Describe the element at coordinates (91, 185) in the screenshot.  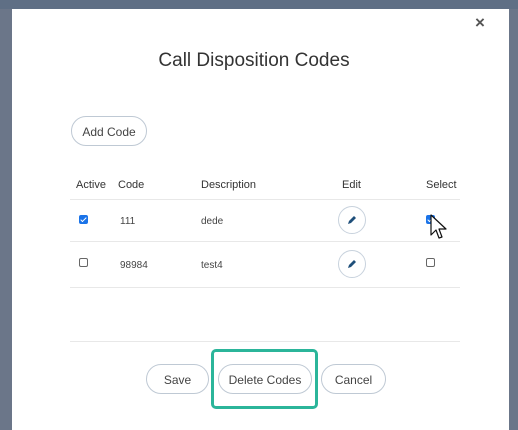
I see `column-header-active: Active` at that location.